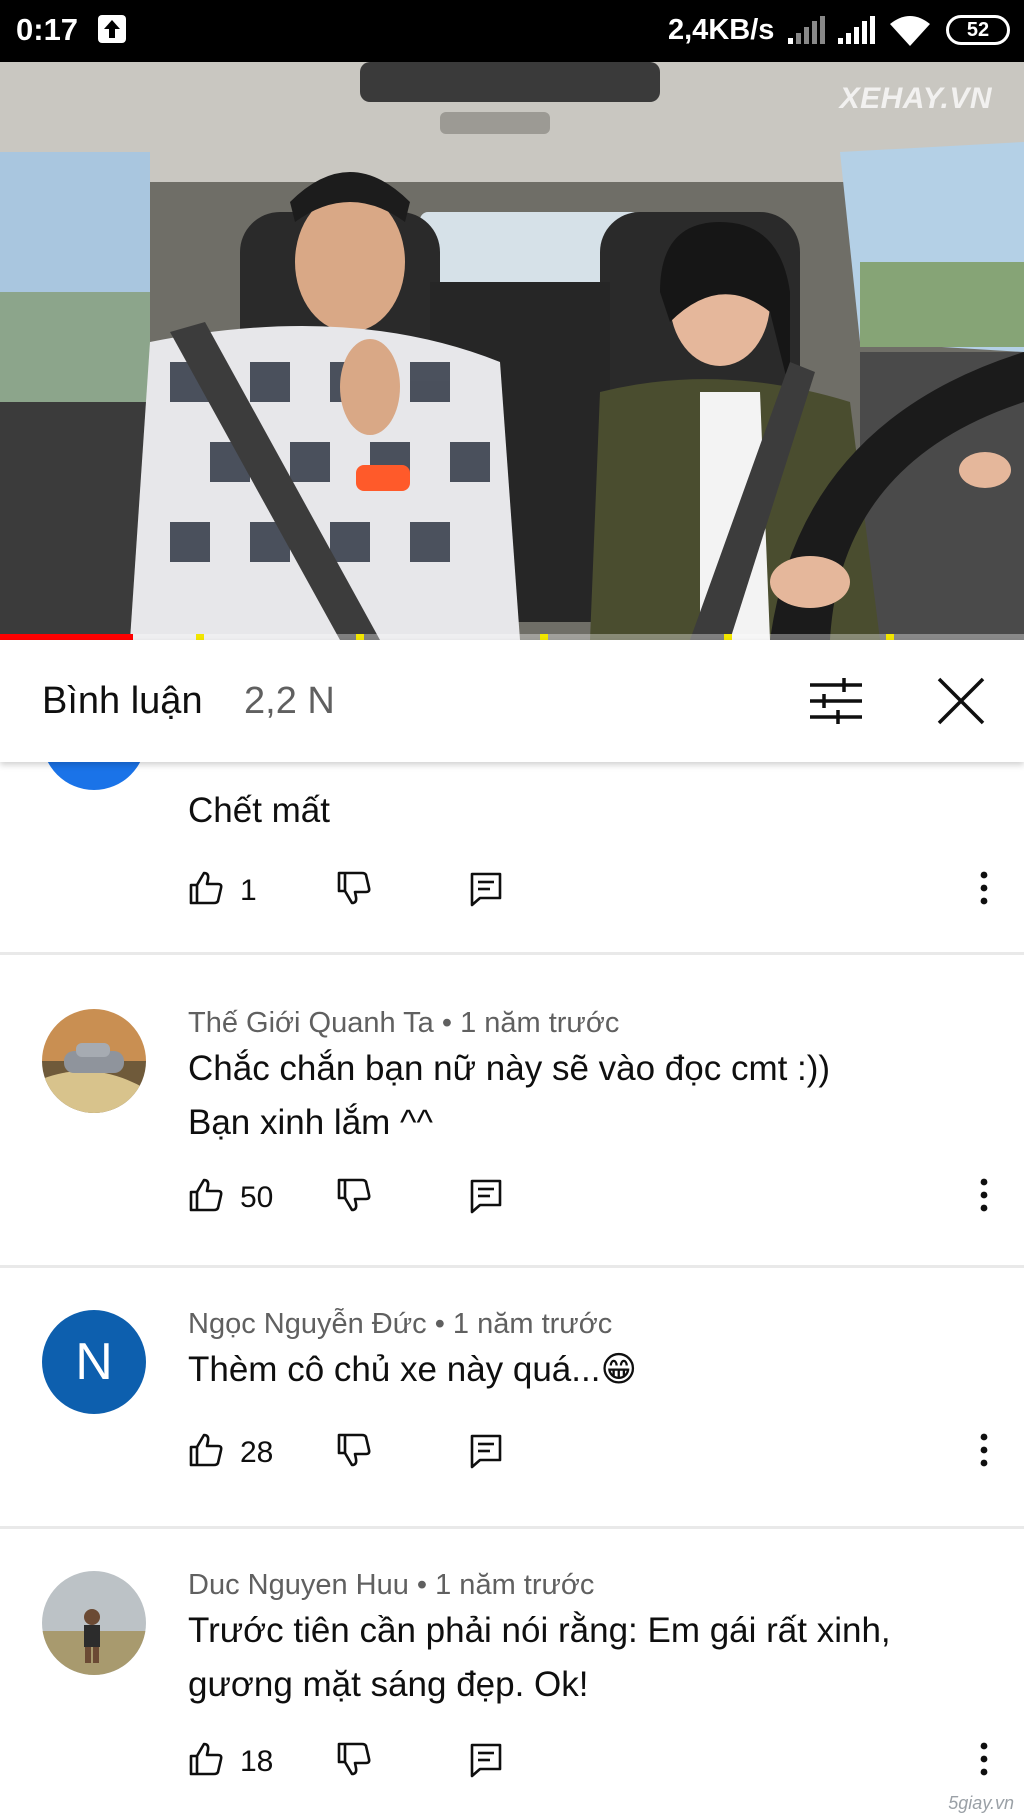  What do you see at coordinates (257, 1452) in the screenshot?
I see `like-count: 28` at bounding box center [257, 1452].